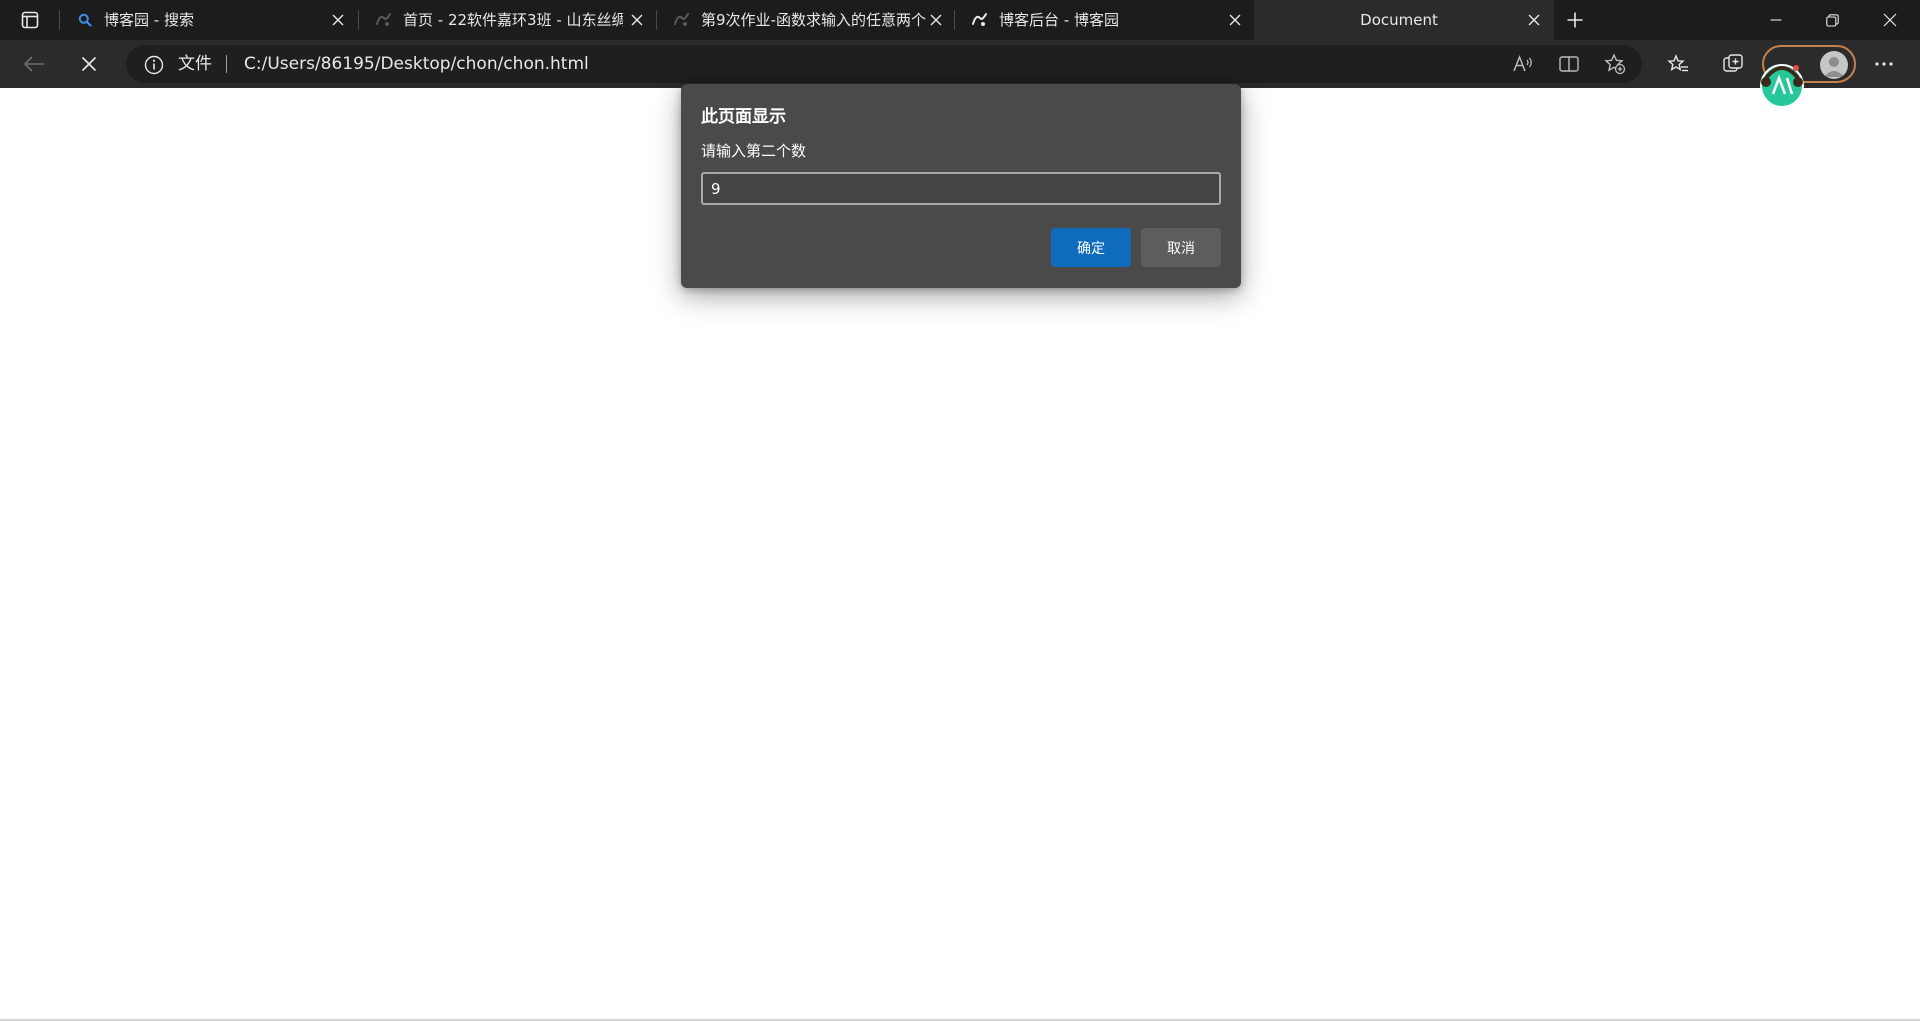 The image size is (1920, 1021). I want to click on plus-icon, so click(1575, 20).